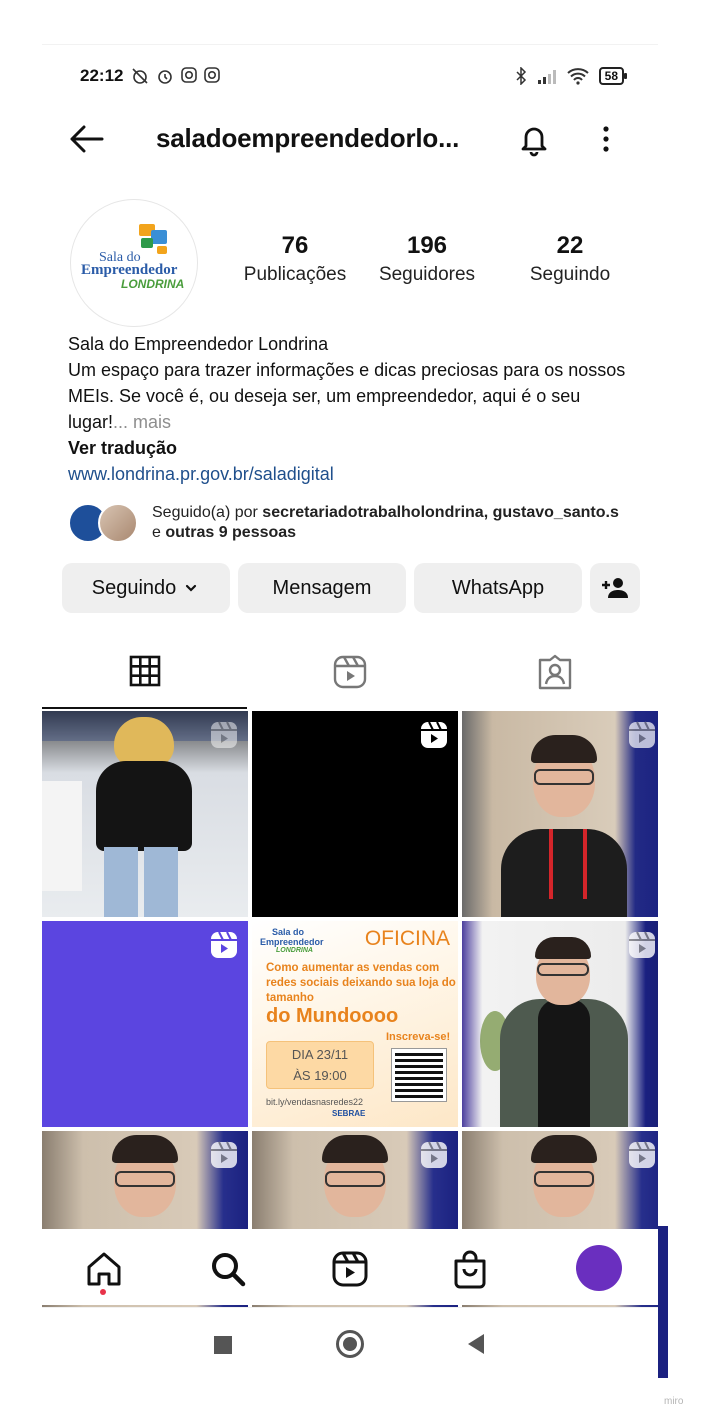 The width and height of the screenshot is (704, 1420). Describe the element at coordinates (427, 245) in the screenshot. I see `stat-followers-value: 196` at that location.